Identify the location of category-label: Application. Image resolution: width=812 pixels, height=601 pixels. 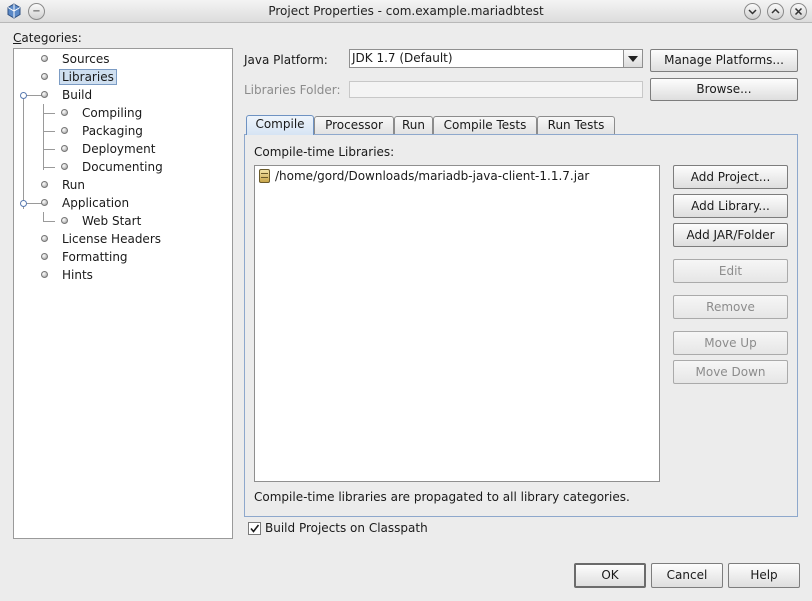
(96, 203).